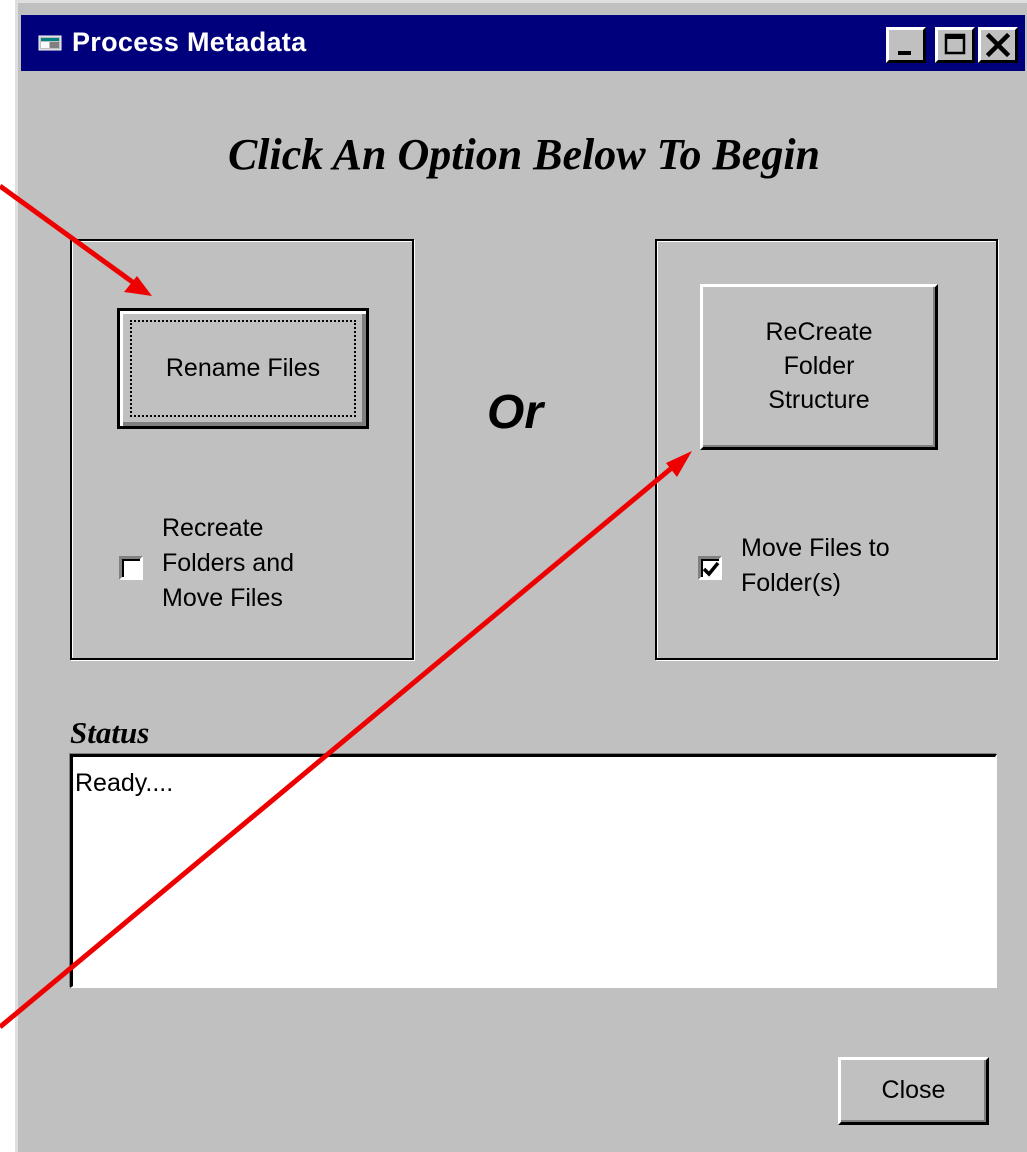  I want to click on recreate-folders-checkbox, so click(131, 568).